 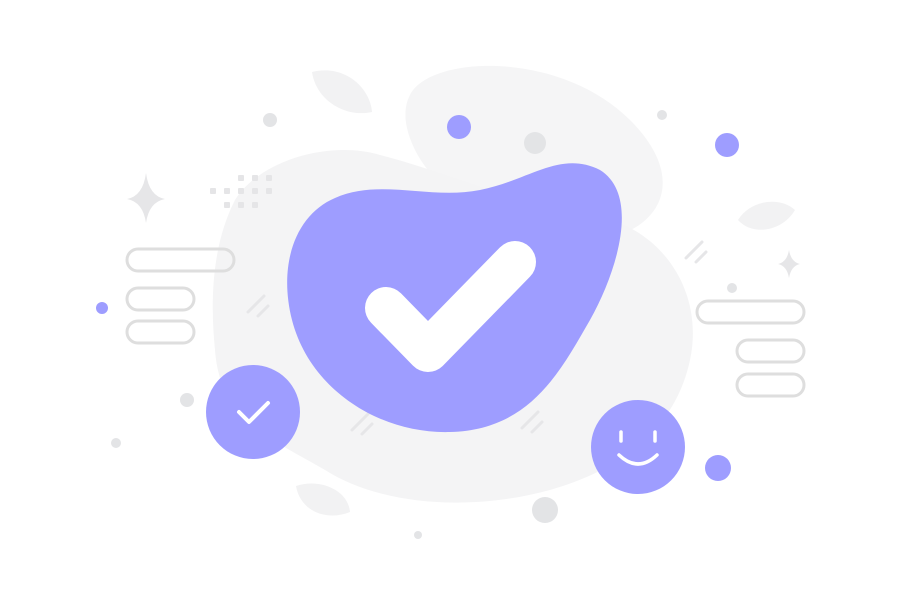 What do you see at coordinates (750, 348) in the screenshot?
I see `text-lines-right` at bounding box center [750, 348].